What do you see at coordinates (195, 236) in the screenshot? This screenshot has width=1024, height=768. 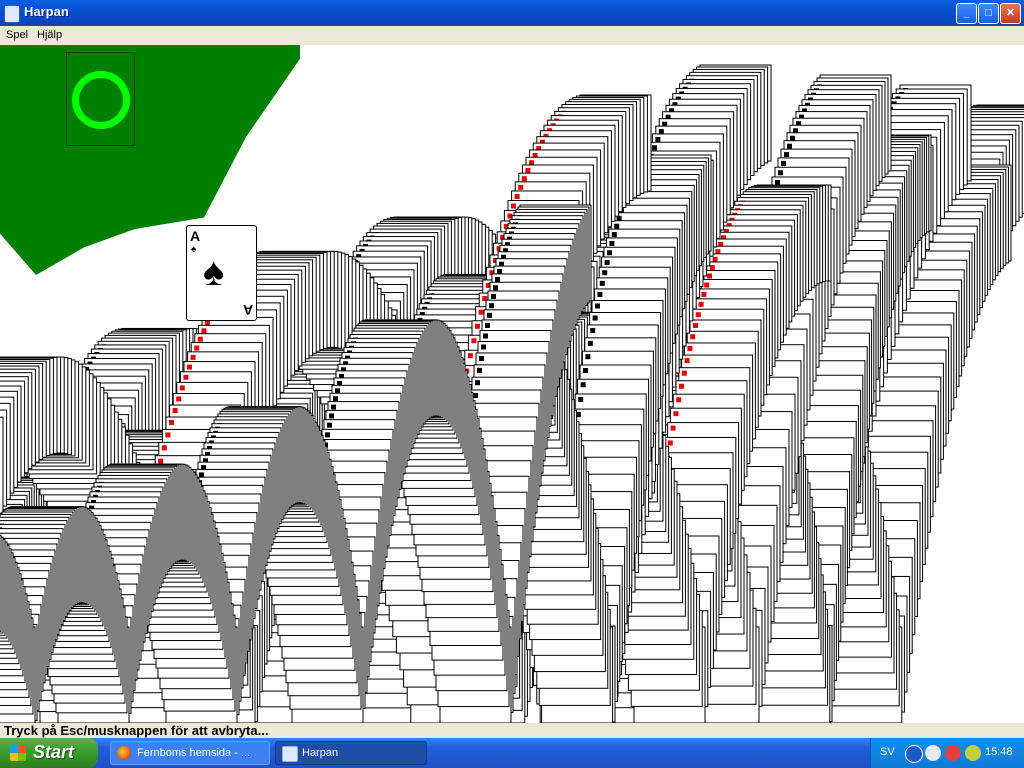 I see `card-rank: A` at bounding box center [195, 236].